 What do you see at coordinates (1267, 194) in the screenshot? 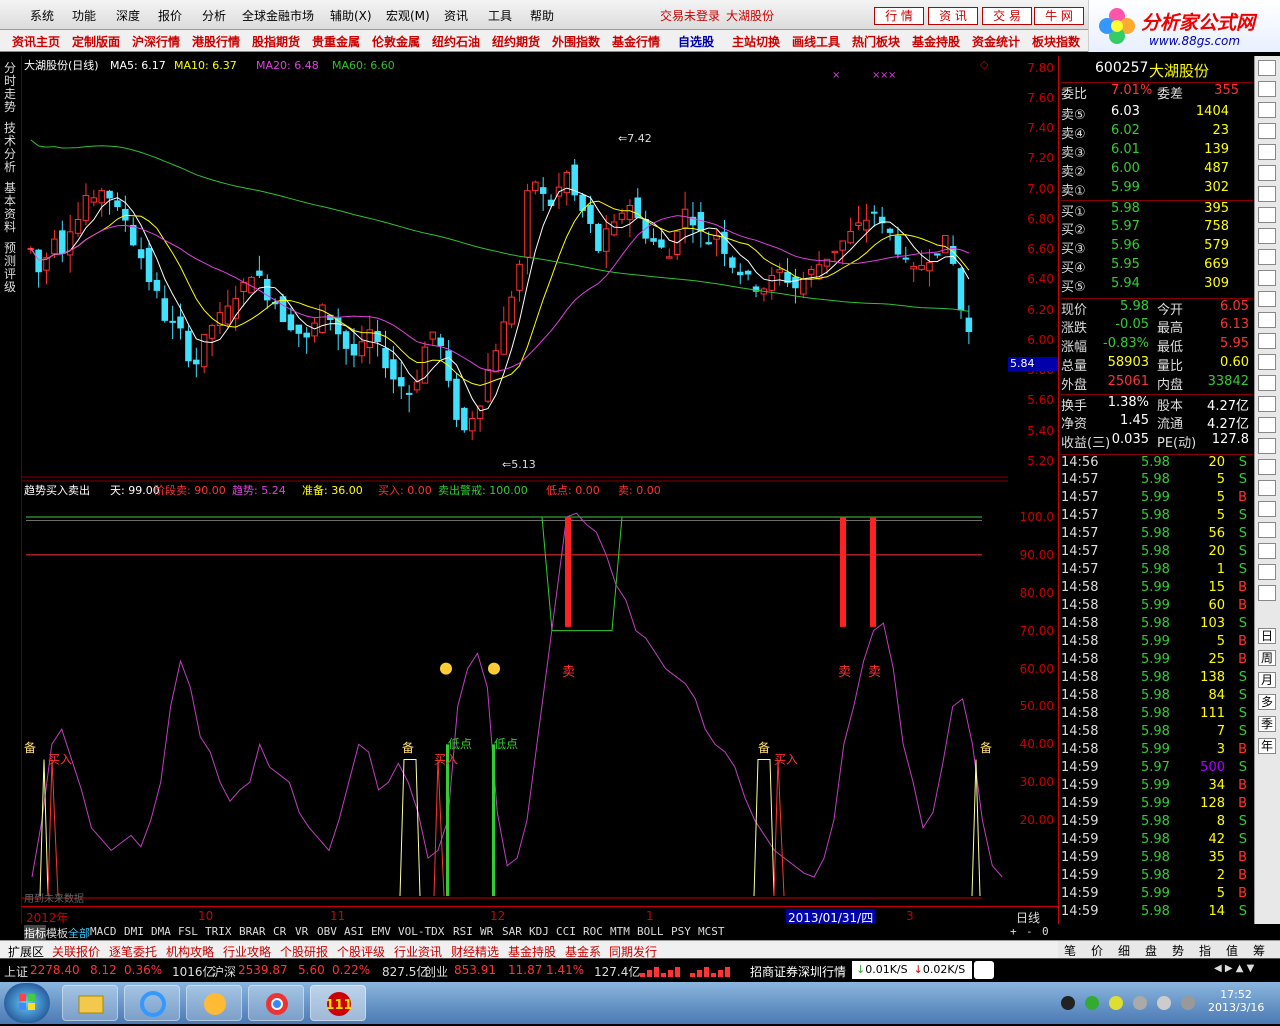
I see `info-icon` at bounding box center [1267, 194].